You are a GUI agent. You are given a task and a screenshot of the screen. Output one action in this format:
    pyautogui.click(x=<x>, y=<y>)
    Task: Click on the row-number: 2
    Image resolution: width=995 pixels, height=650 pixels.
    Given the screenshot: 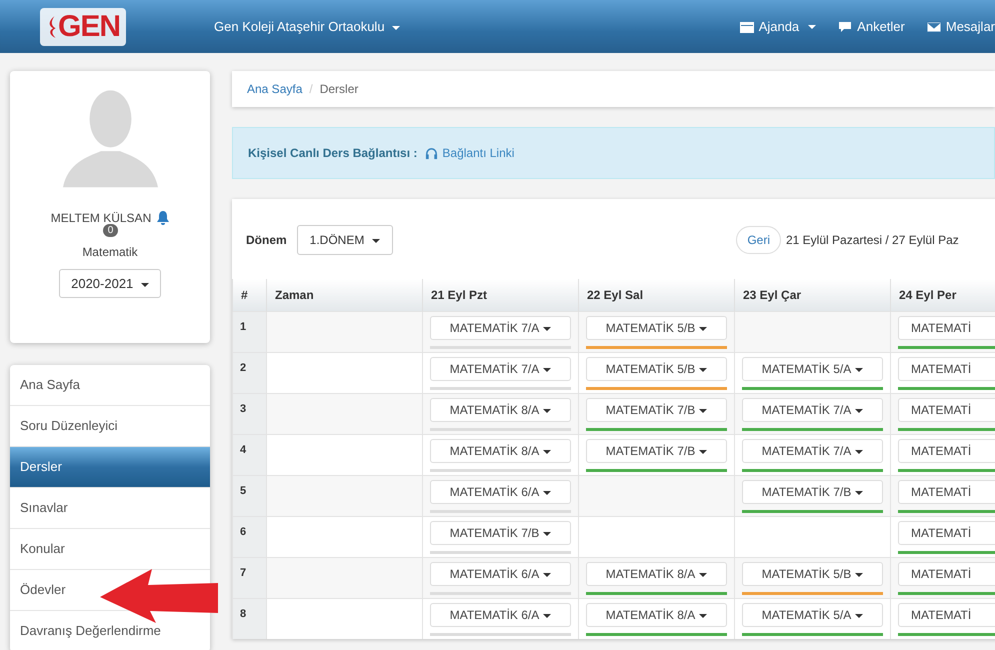 What is the action you would take?
    pyautogui.click(x=243, y=368)
    